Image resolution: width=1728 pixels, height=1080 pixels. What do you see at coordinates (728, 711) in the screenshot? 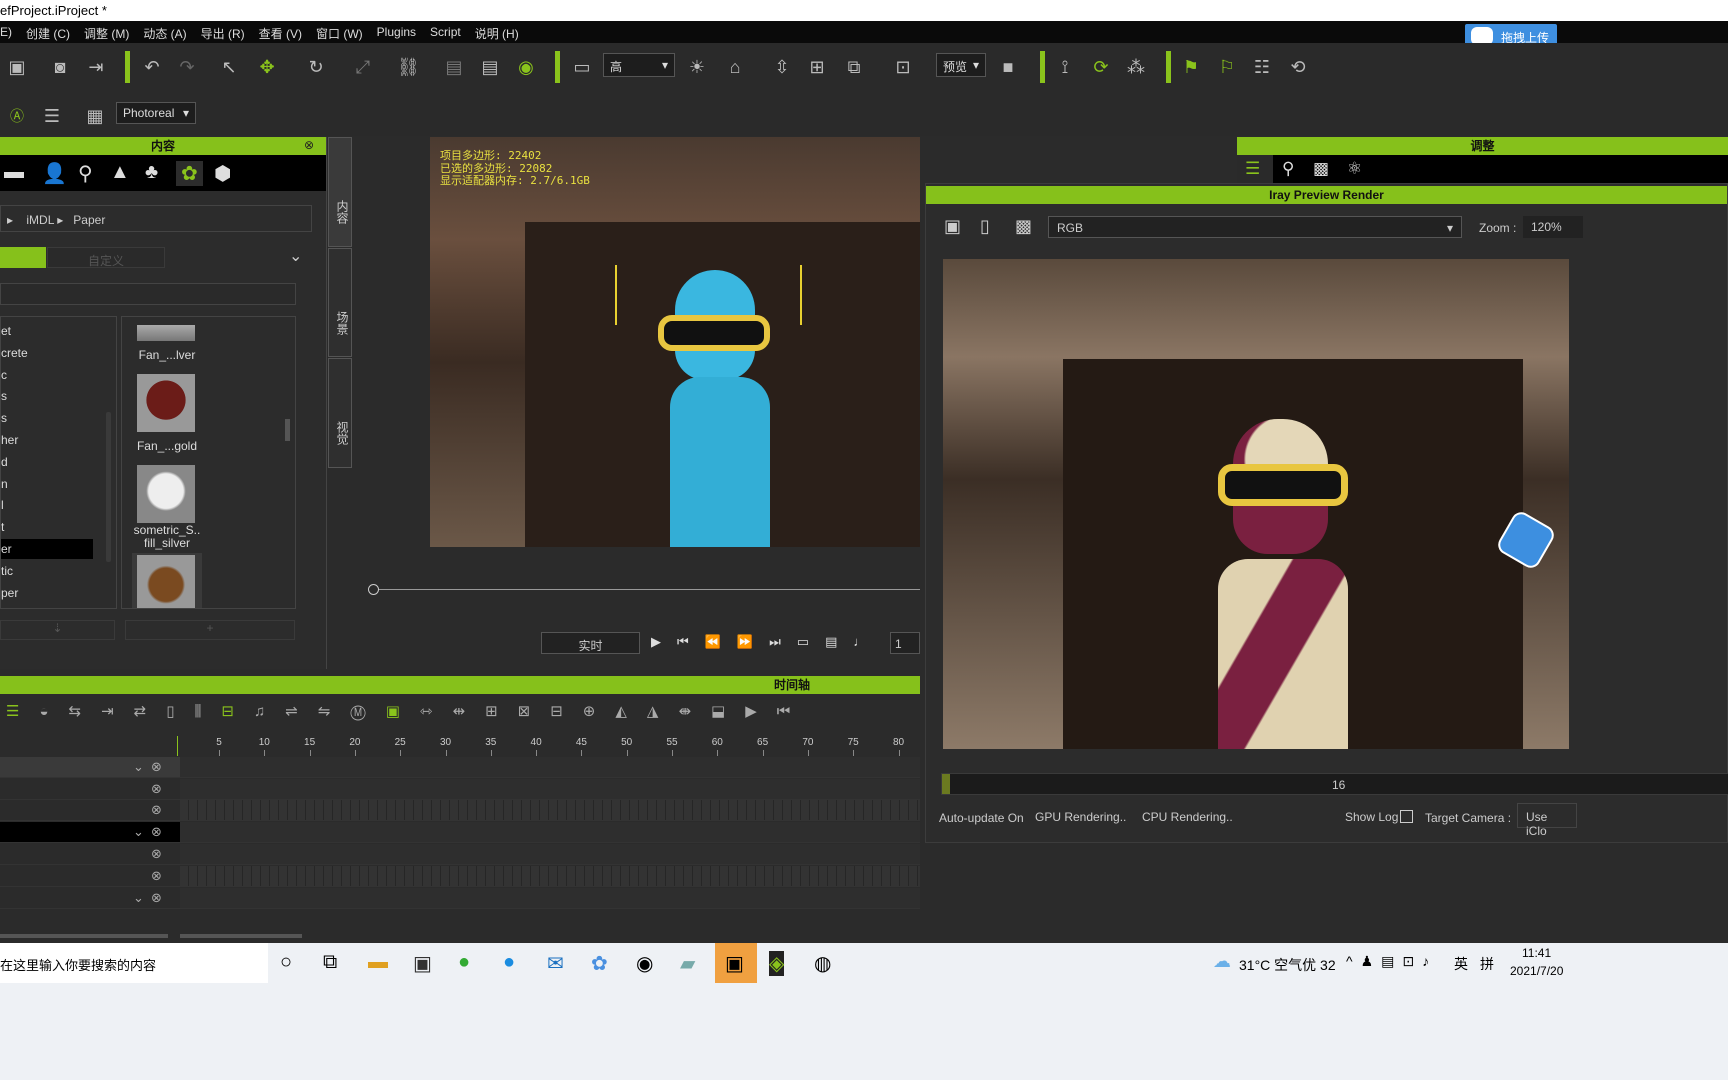
I see `export-icon: ⬓` at bounding box center [728, 711].